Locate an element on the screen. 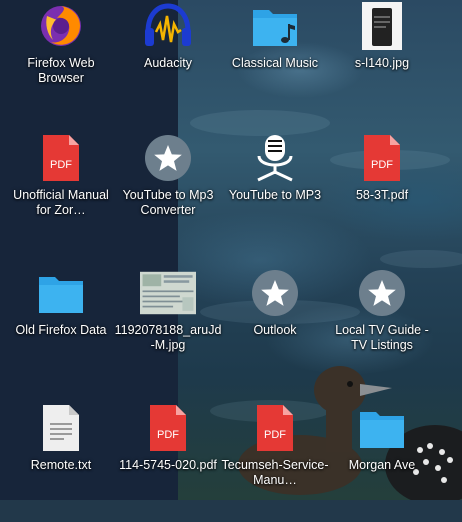  desktop-icon: s-l140.jpg is located at coordinates (382, 60).